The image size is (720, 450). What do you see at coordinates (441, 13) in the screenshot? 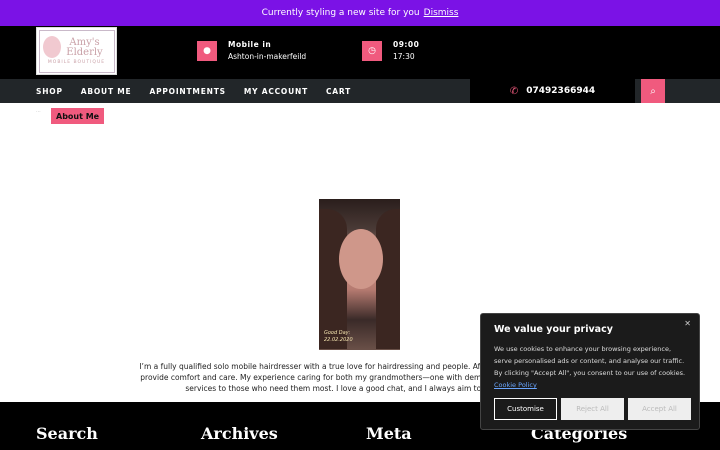
I see `dismiss-link: Dismiss` at bounding box center [441, 13].